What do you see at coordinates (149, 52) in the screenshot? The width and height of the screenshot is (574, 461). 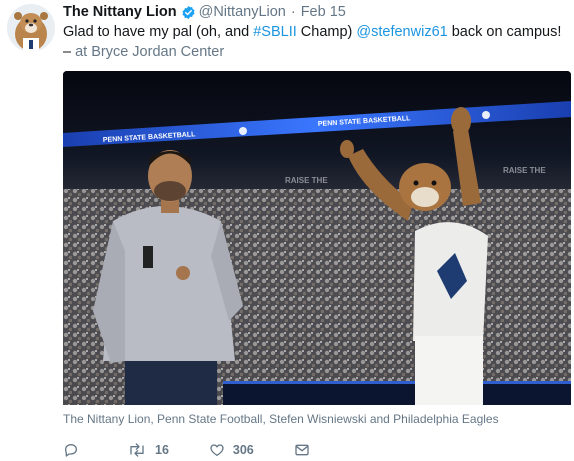 I see `location-link: at Bryce Jordan Center` at bounding box center [149, 52].